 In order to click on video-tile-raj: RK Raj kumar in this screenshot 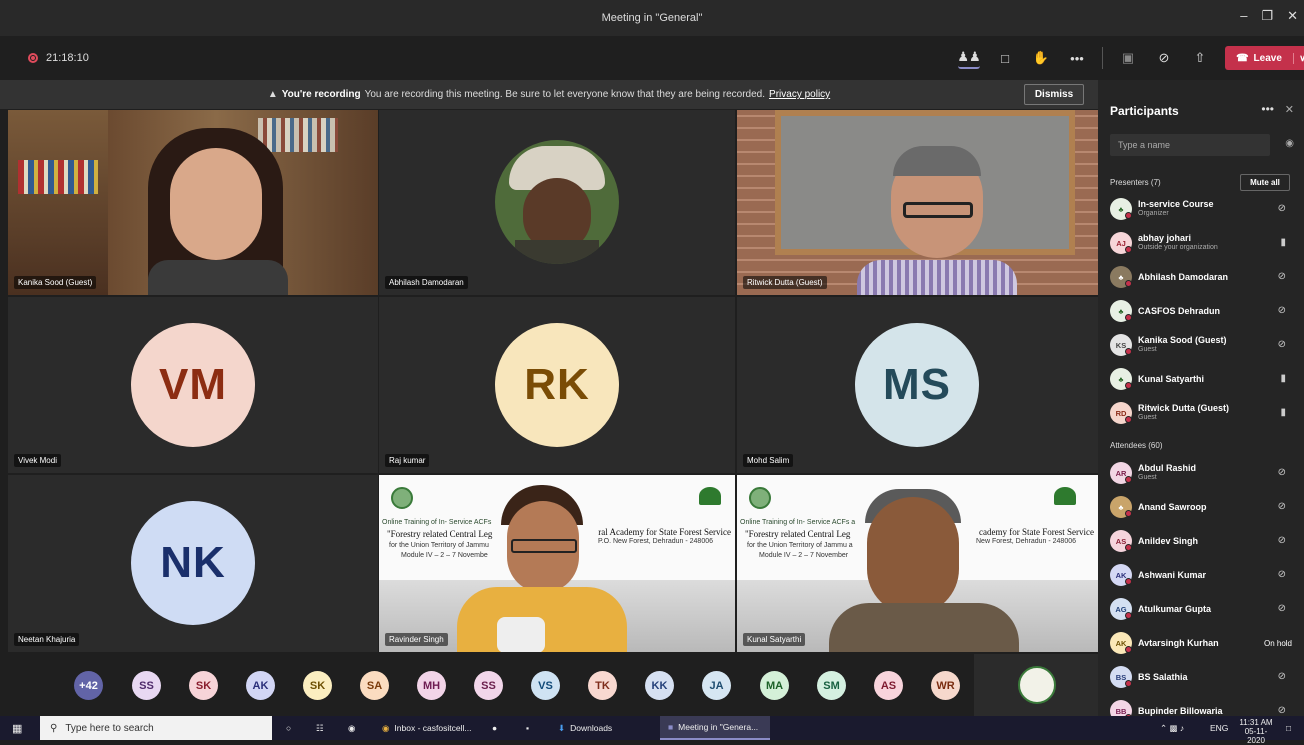, I will do `click(557, 385)`.